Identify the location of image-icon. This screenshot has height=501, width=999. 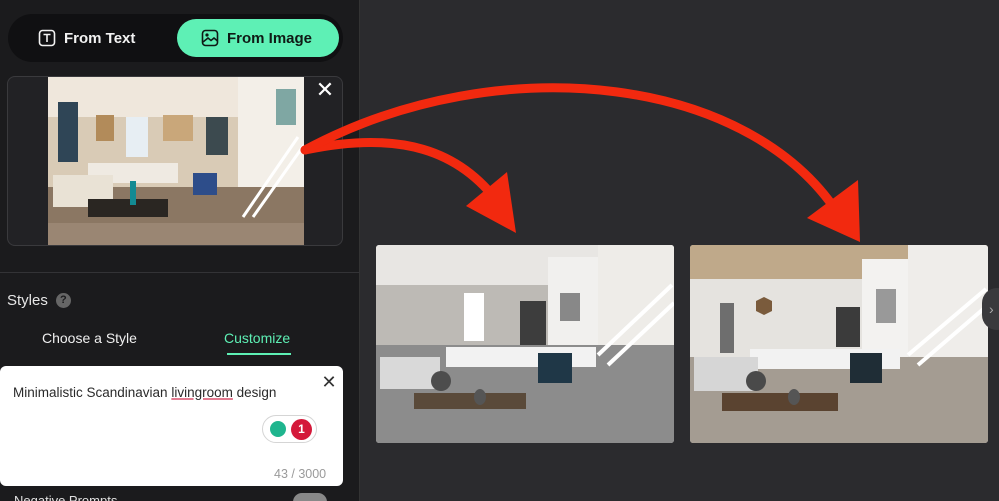
(210, 38).